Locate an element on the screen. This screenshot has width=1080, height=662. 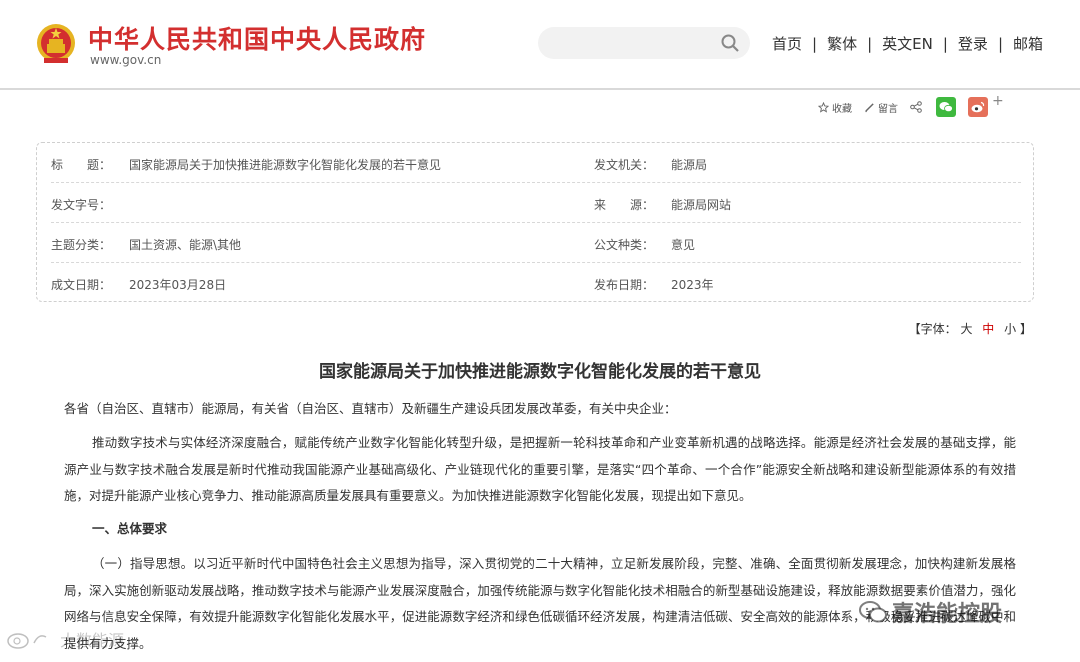
nav-home-link: 首页 is located at coordinates (787, 43).